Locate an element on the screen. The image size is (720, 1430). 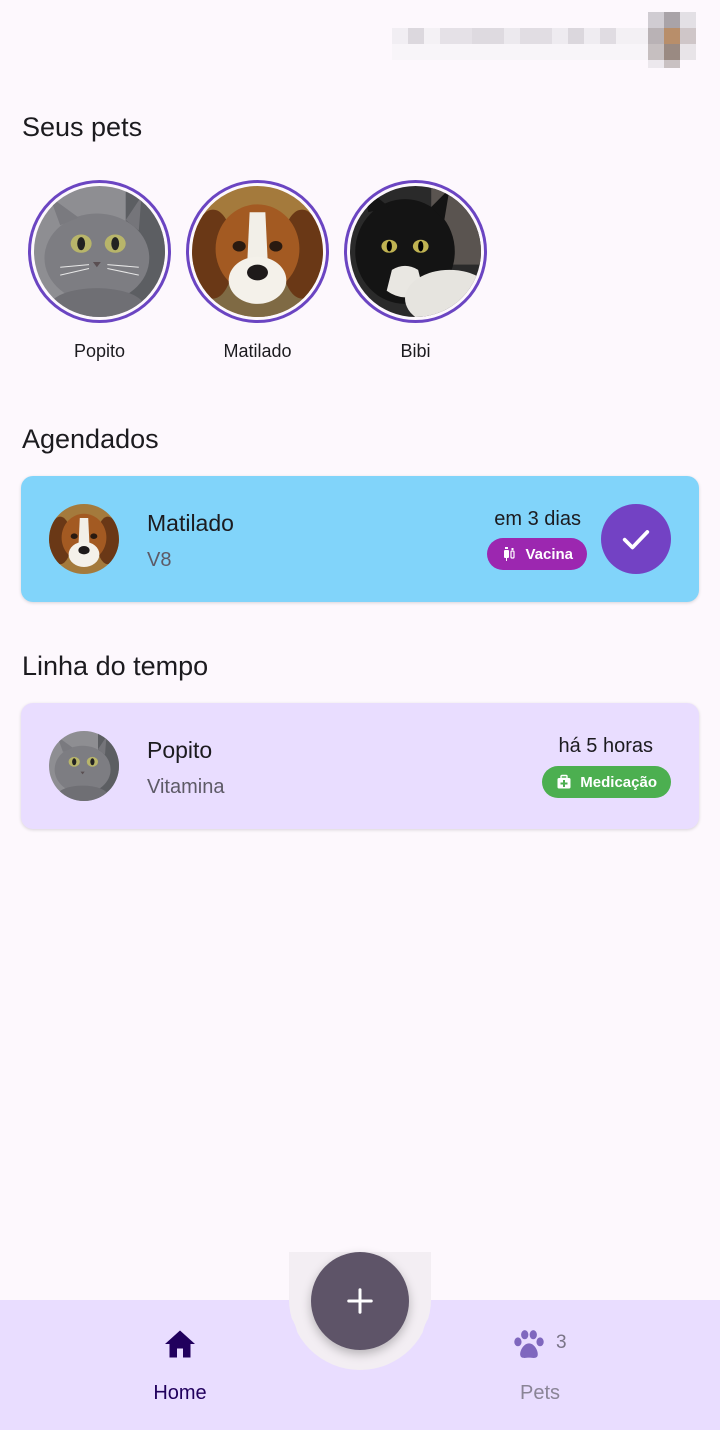
pets-section-title: Seus pets is located at coordinates (82, 127).